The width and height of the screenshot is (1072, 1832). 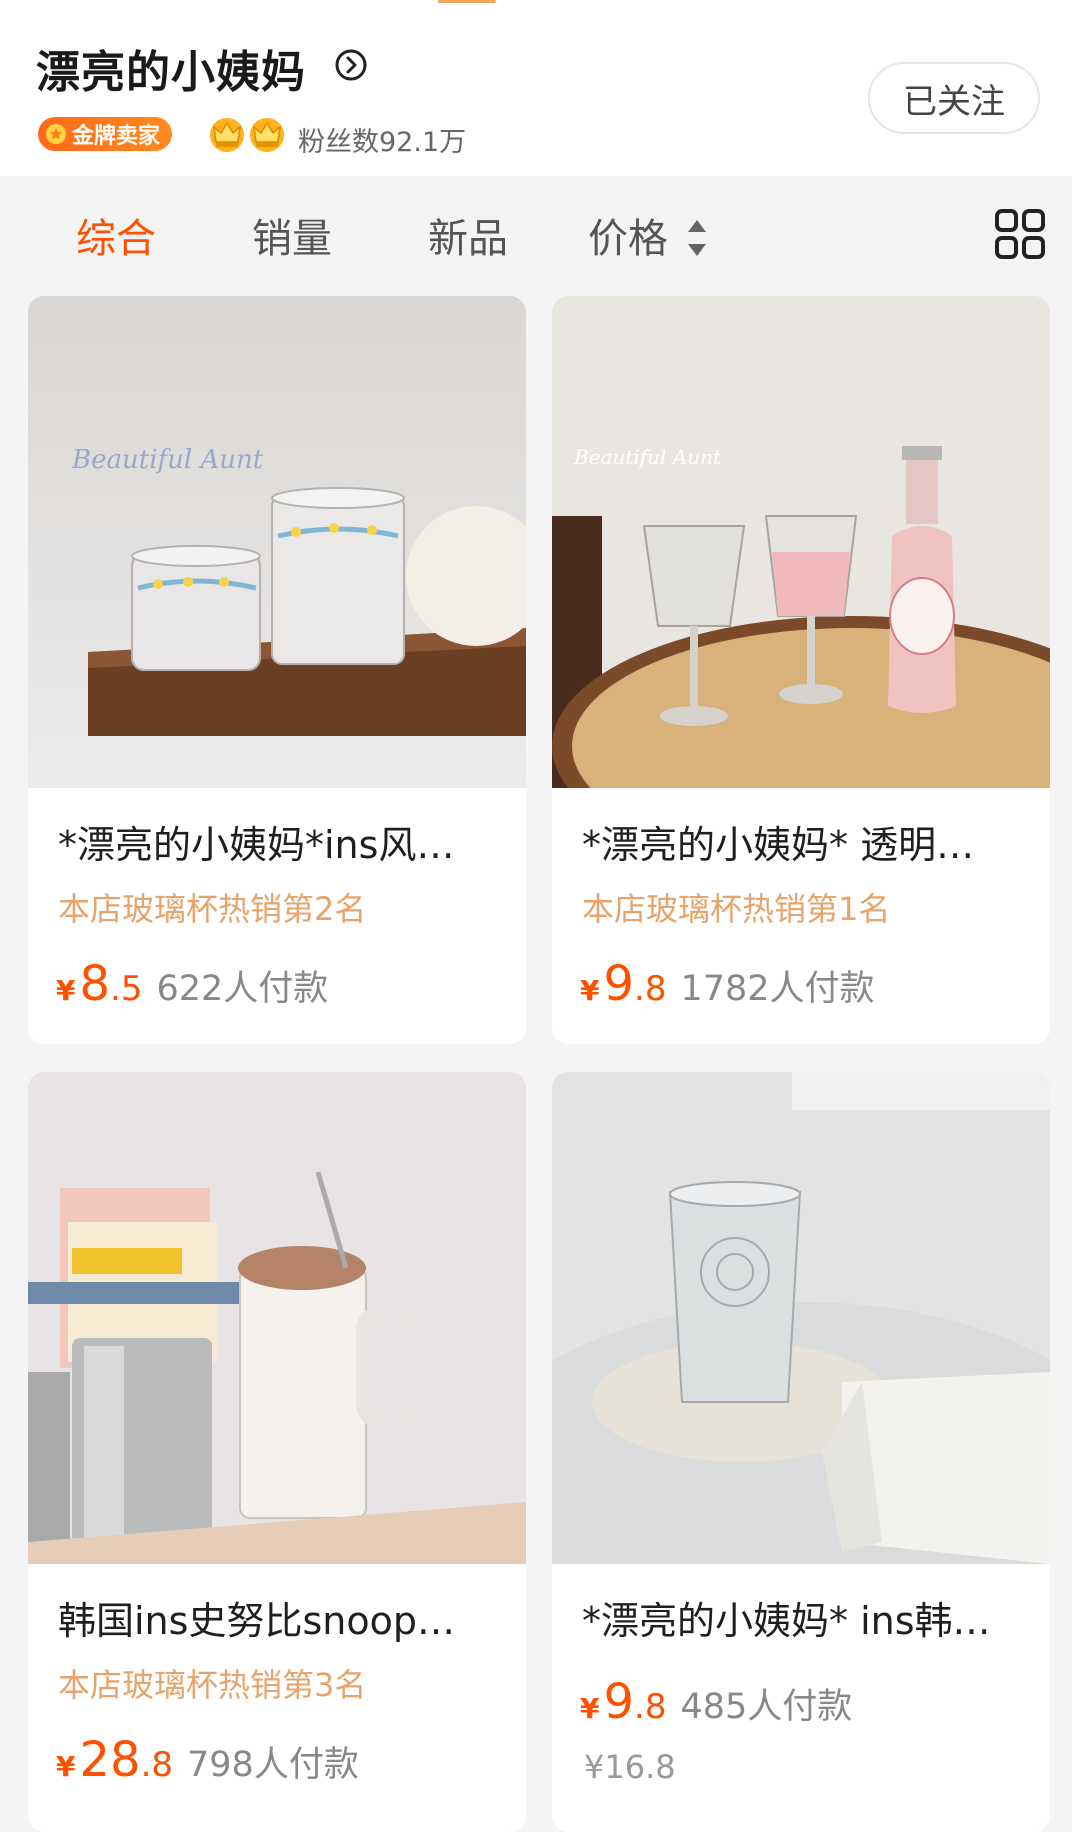 What do you see at coordinates (1020, 234) in the screenshot?
I see `grid-layout-icon` at bounding box center [1020, 234].